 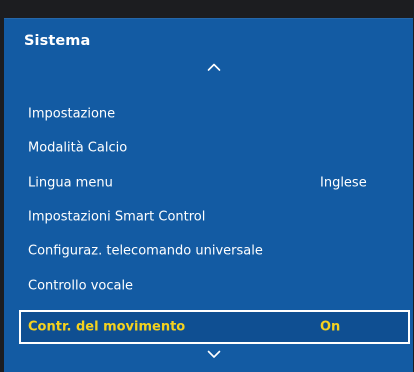 I want to click on menu-title: Sistema, so click(x=57, y=41).